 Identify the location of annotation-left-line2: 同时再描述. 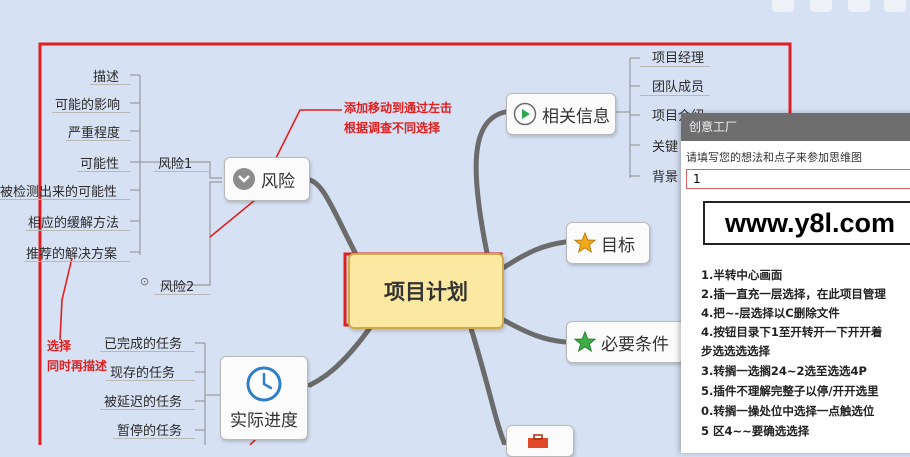
(77, 366).